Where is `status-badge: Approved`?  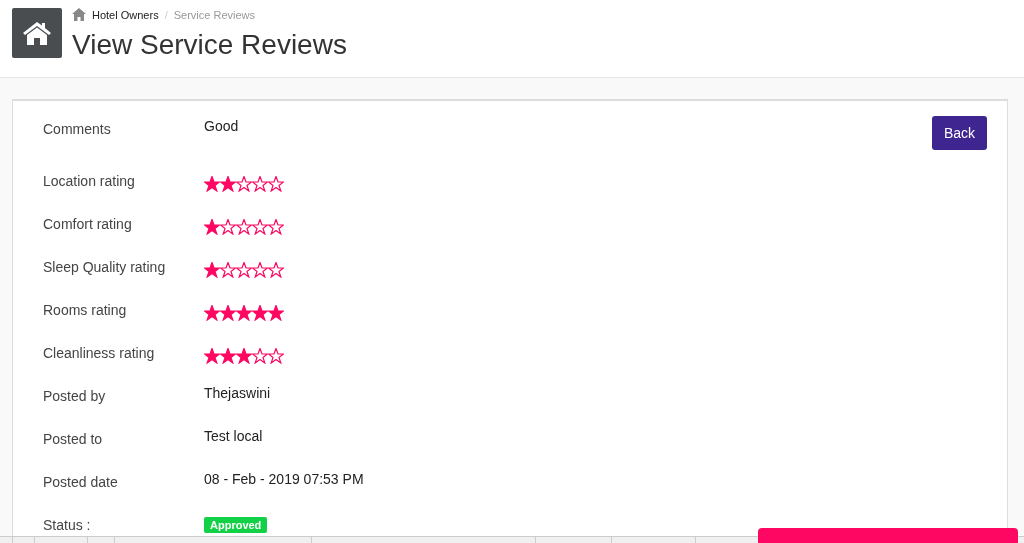
status-badge: Approved is located at coordinates (236, 525).